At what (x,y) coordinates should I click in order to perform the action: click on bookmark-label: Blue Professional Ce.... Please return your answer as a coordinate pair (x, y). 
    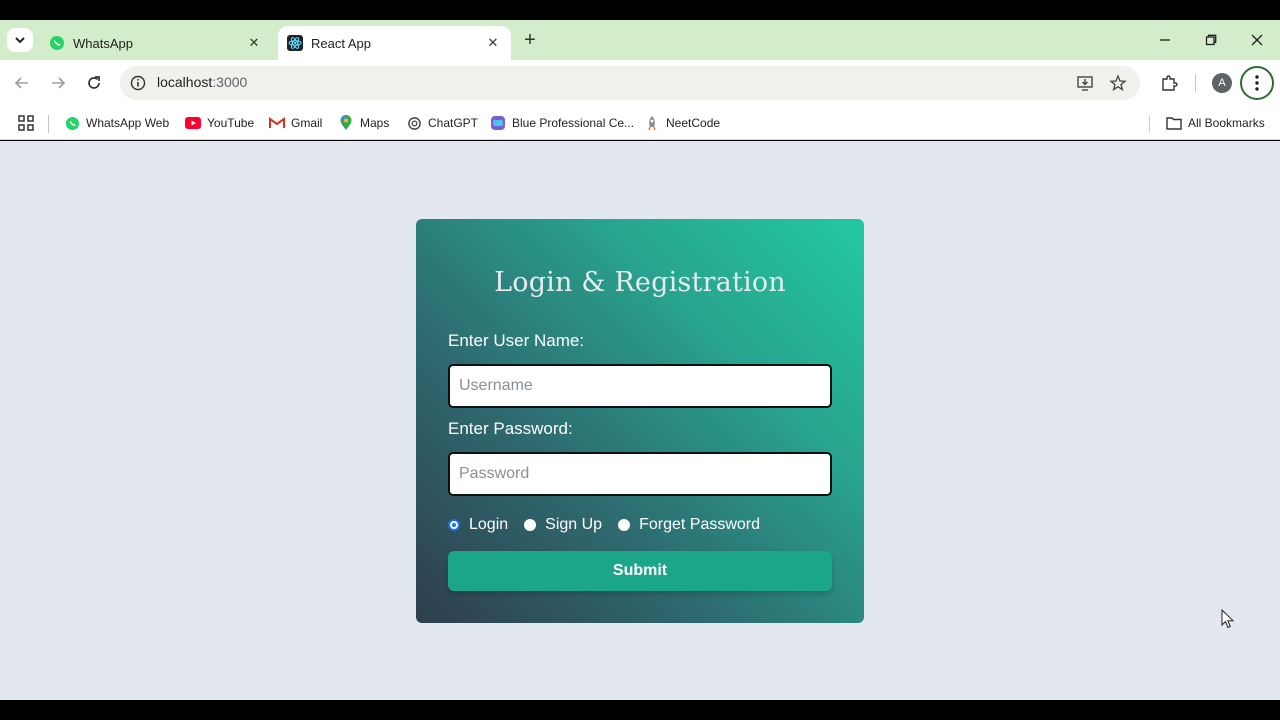
    Looking at the image, I should click on (573, 123).